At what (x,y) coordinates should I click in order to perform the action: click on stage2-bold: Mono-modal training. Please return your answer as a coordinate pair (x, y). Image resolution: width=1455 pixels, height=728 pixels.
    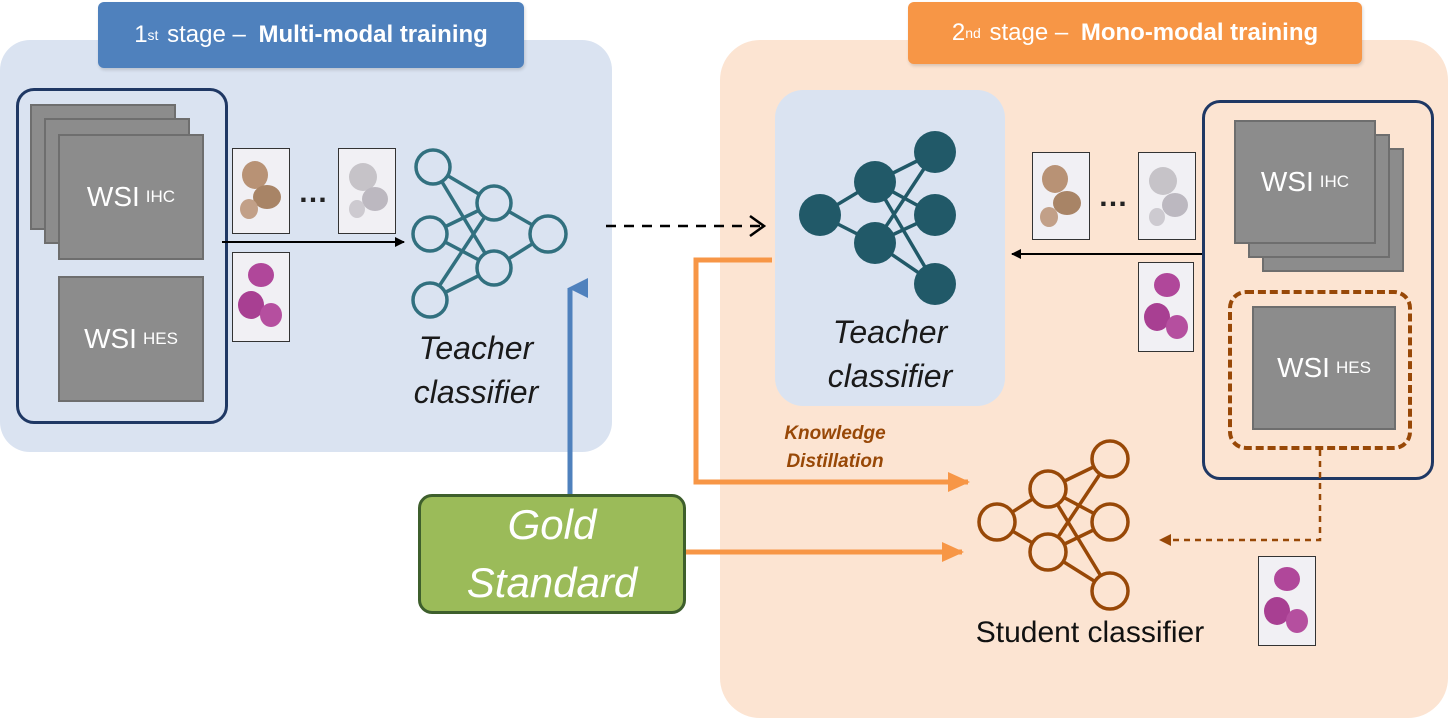
    Looking at the image, I should click on (1199, 32).